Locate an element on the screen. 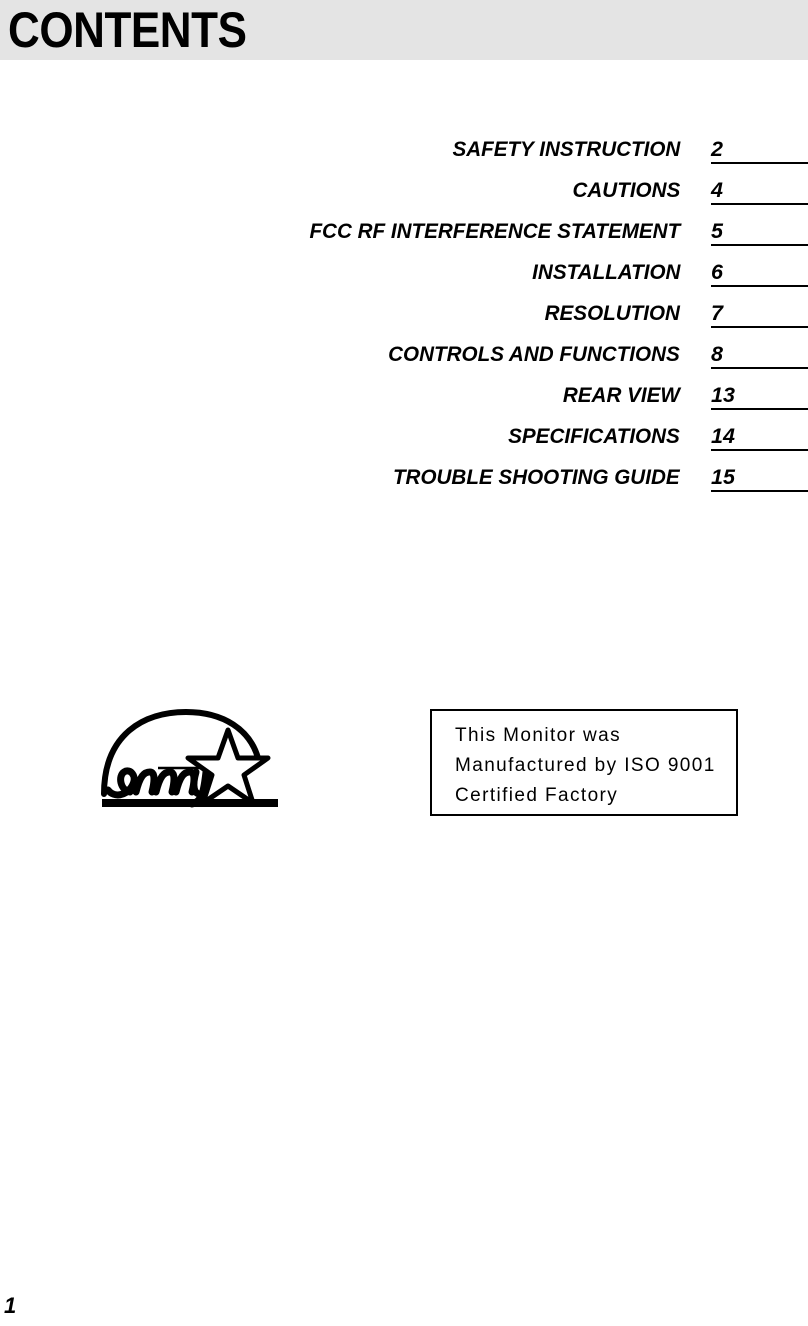 Image resolution: width=808 pixels, height=1326 pixels. toc-entry-leader: 5 is located at coordinates (759, 232).